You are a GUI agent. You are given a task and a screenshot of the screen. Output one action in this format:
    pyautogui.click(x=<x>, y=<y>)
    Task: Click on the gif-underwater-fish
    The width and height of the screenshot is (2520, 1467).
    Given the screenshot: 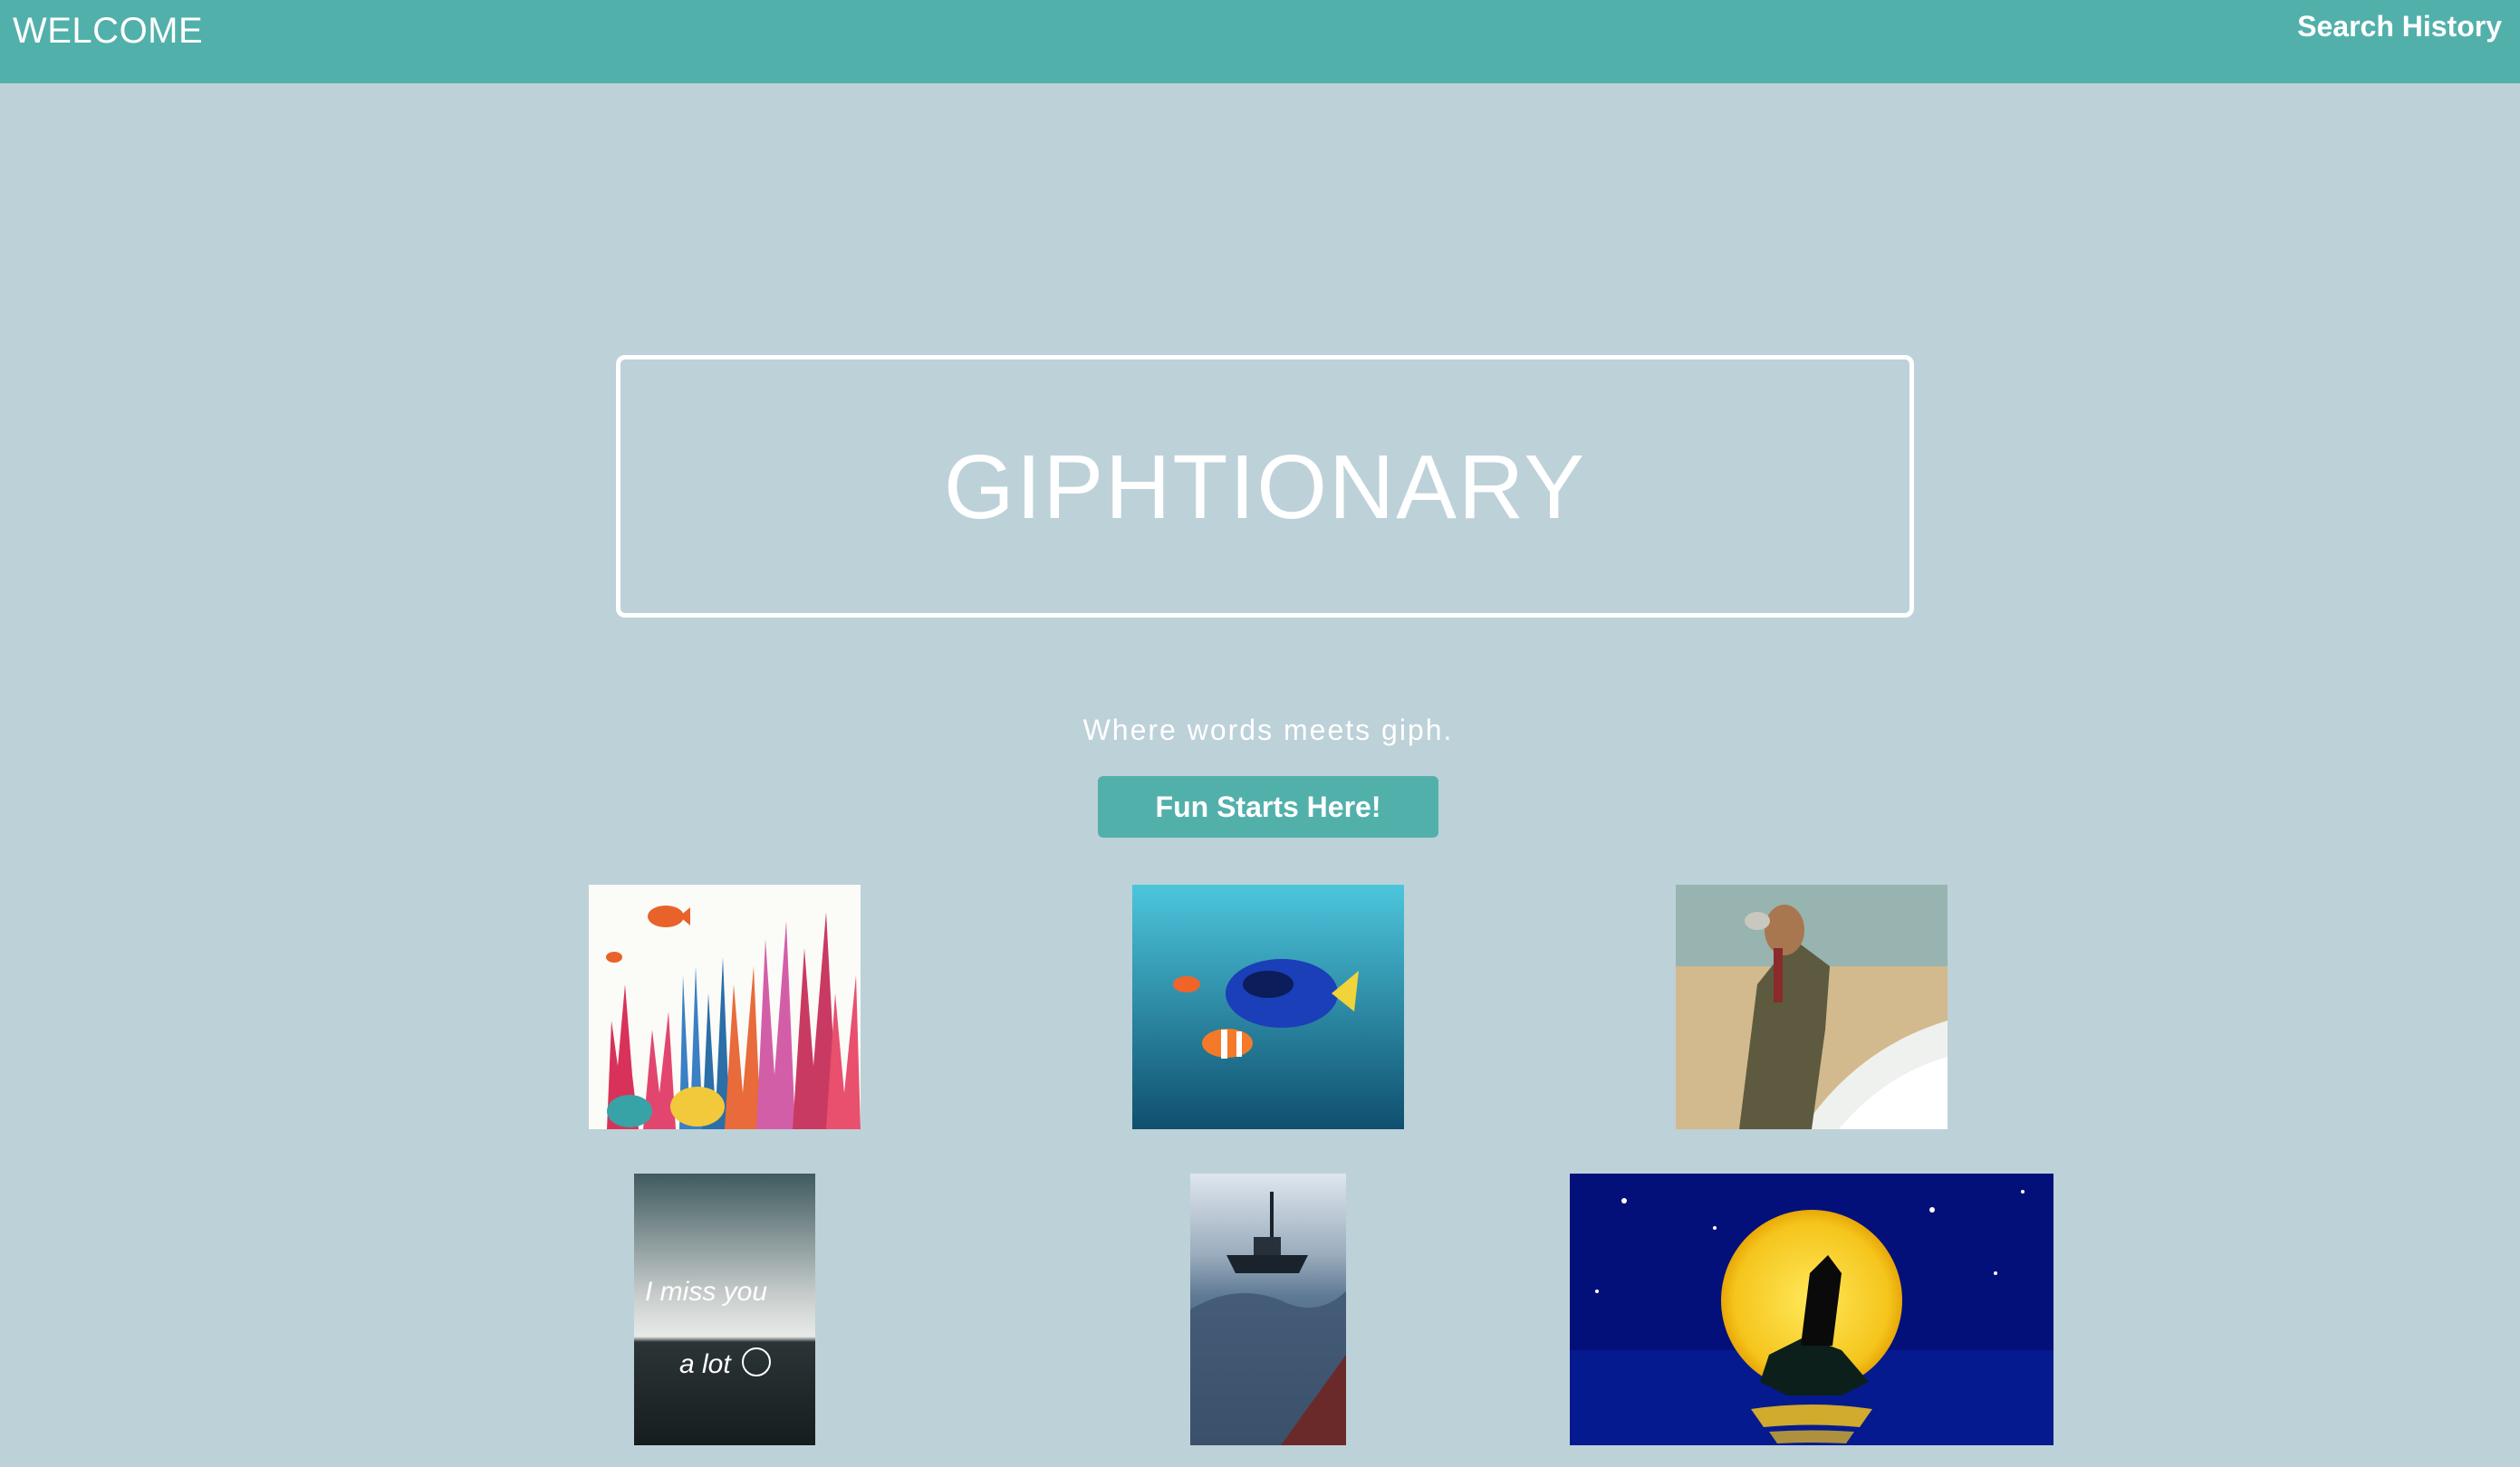 What is the action you would take?
    pyautogui.click(x=1268, y=1007)
    